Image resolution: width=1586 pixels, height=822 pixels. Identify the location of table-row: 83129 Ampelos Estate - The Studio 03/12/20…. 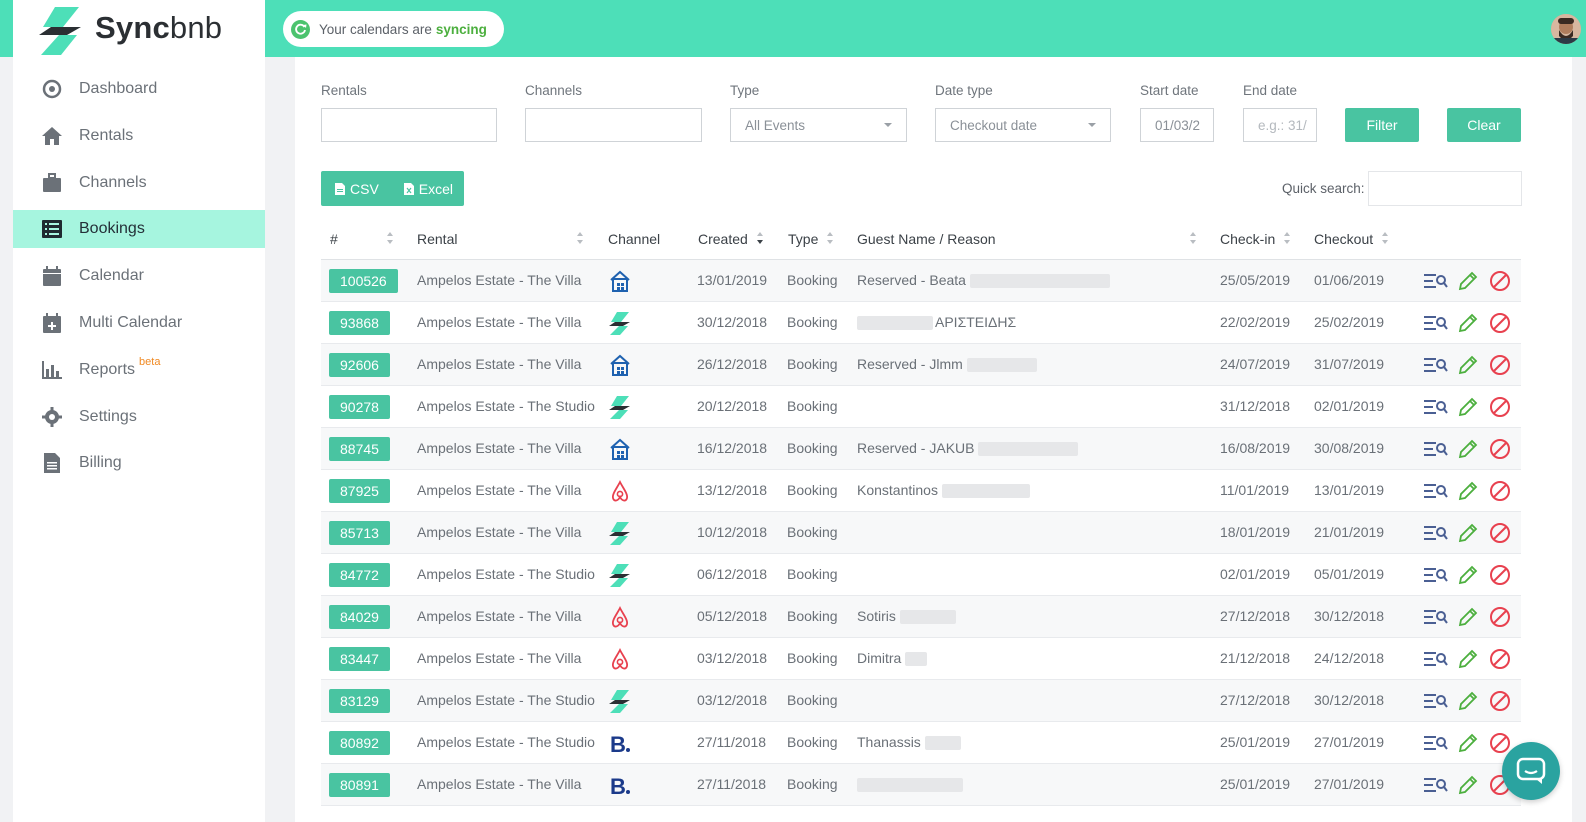
(921, 701).